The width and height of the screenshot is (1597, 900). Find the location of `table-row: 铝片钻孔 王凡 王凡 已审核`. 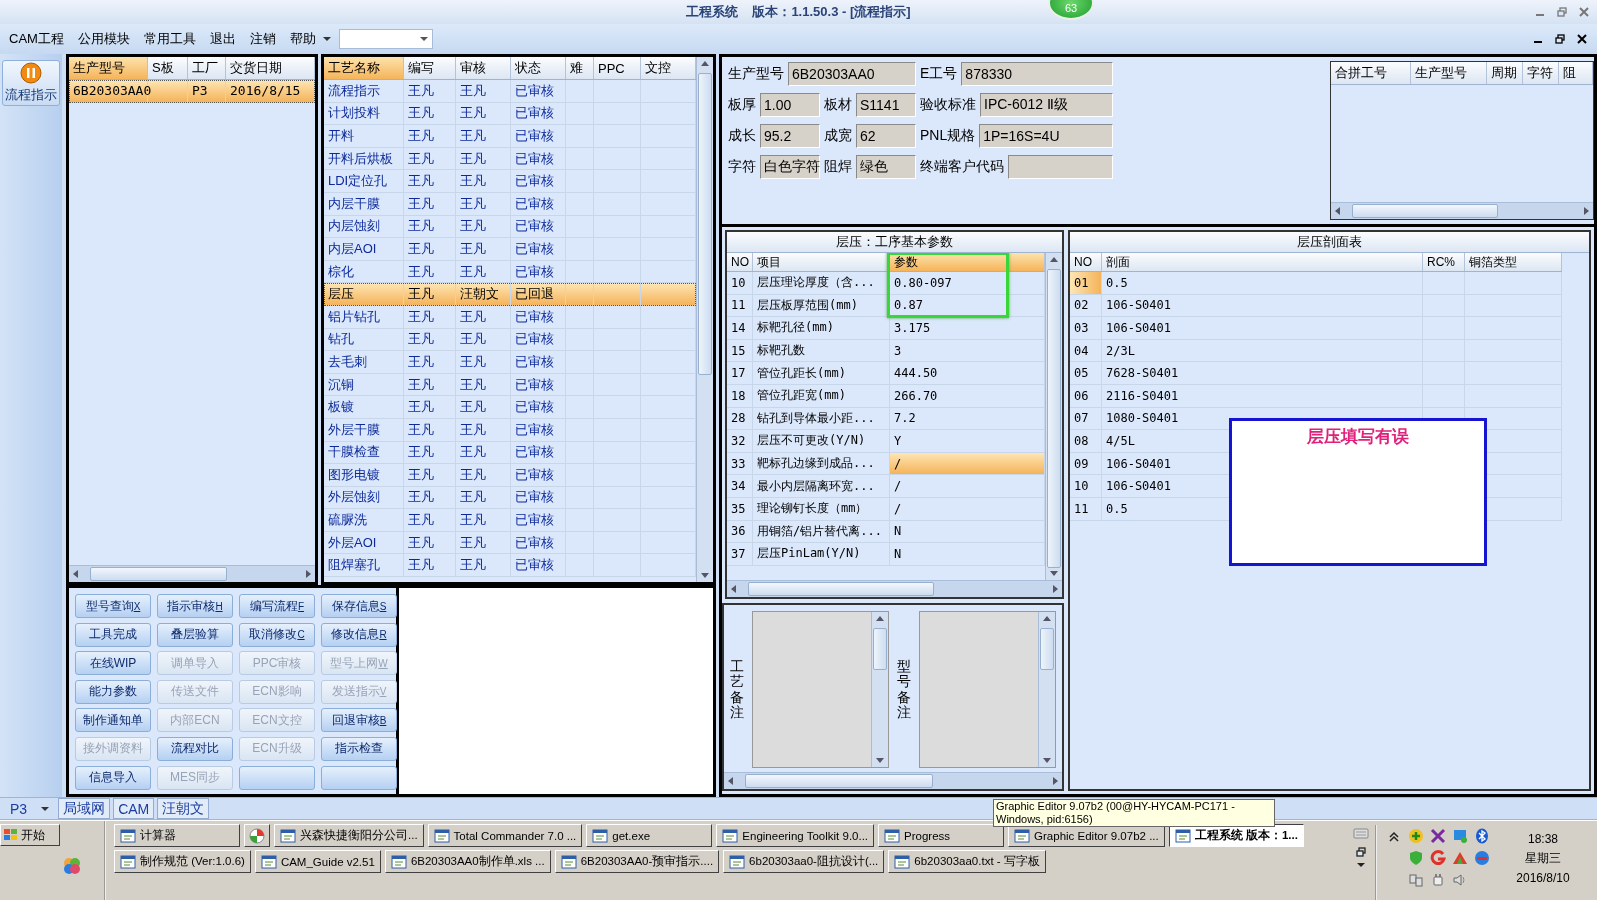

table-row: 铝片钻孔 王凡 王凡 已审核 is located at coordinates (510, 317).